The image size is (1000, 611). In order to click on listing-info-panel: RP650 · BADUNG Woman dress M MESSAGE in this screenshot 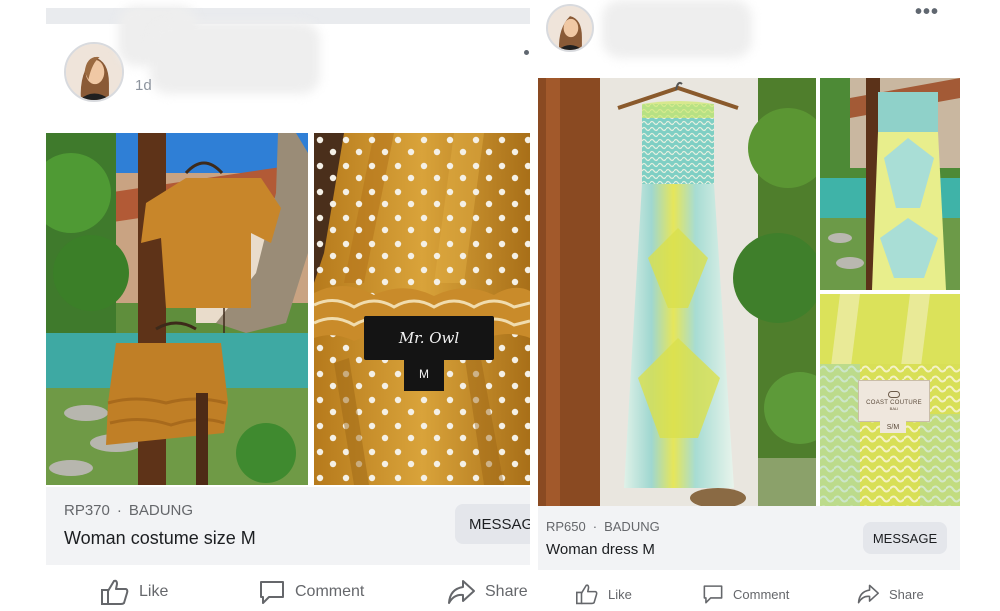, I will do `click(749, 538)`.